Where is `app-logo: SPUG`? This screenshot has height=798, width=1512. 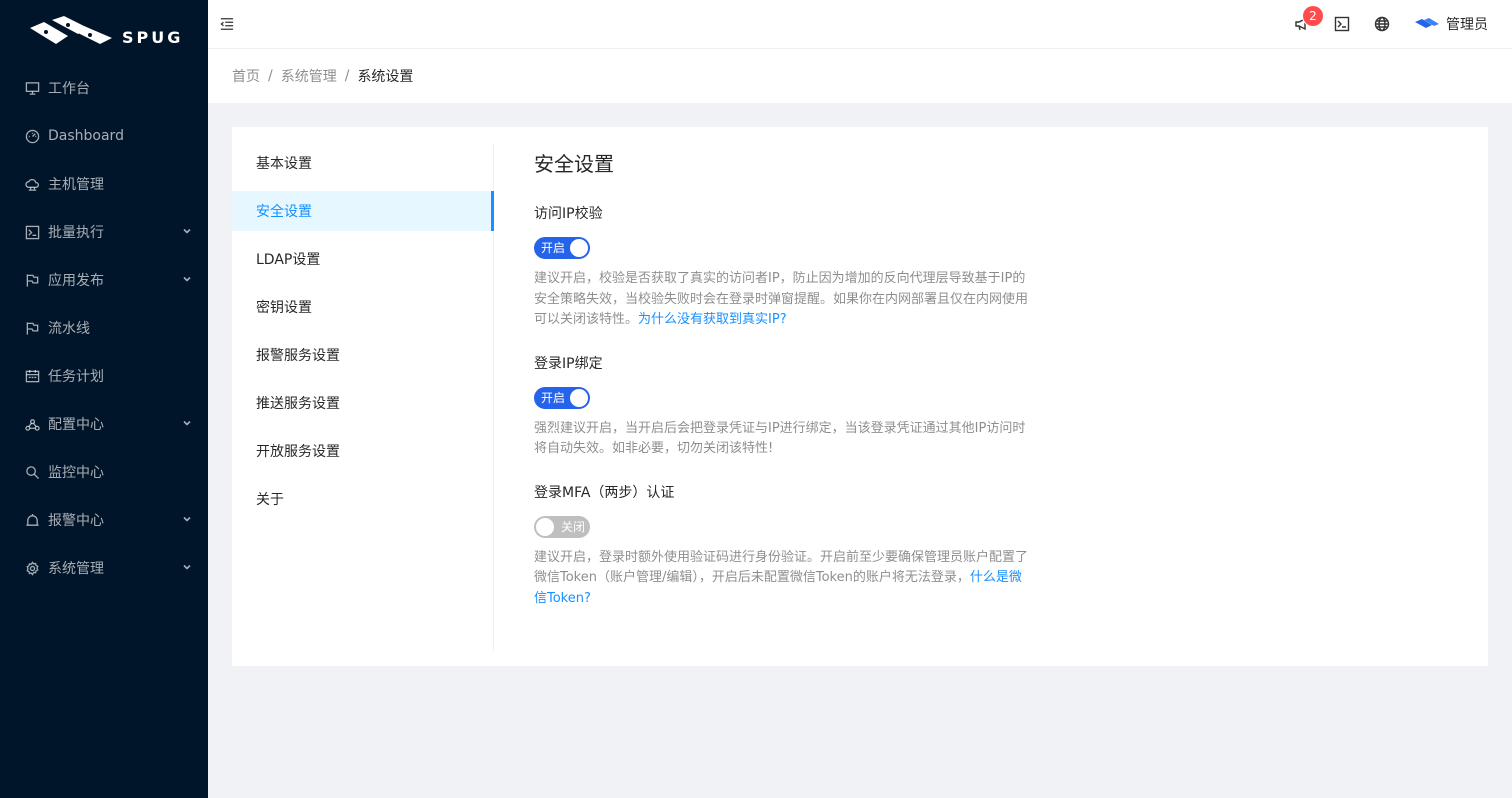 app-logo: SPUG is located at coordinates (104, 32).